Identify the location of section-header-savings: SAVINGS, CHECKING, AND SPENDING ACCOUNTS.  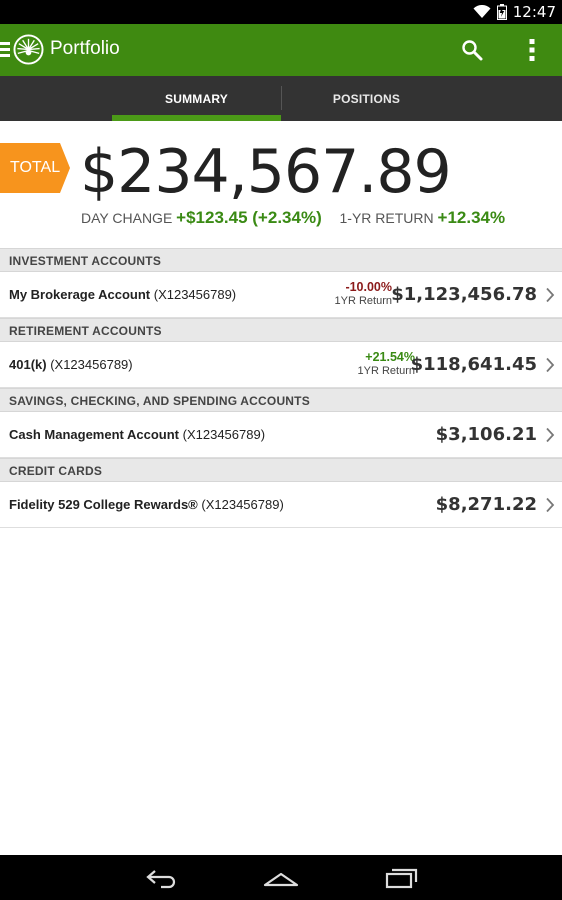
(281, 400).